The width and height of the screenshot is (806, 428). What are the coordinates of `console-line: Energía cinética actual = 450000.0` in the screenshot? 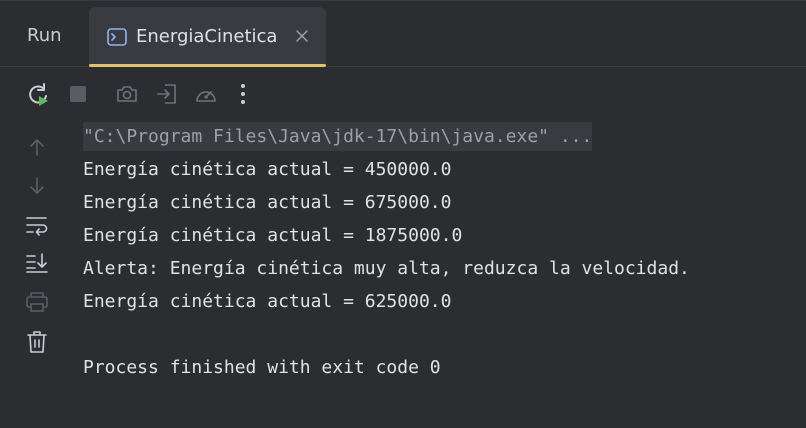 It's located at (267, 169).